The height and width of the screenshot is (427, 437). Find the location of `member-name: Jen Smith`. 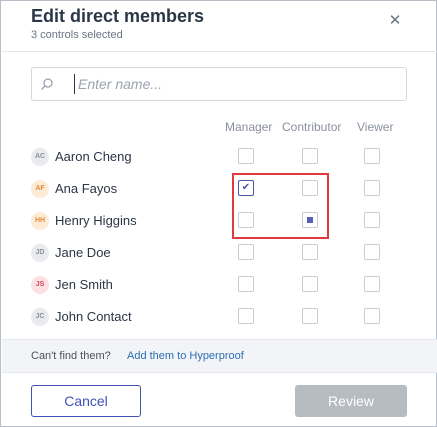

member-name: Jen Smith is located at coordinates (84, 284).